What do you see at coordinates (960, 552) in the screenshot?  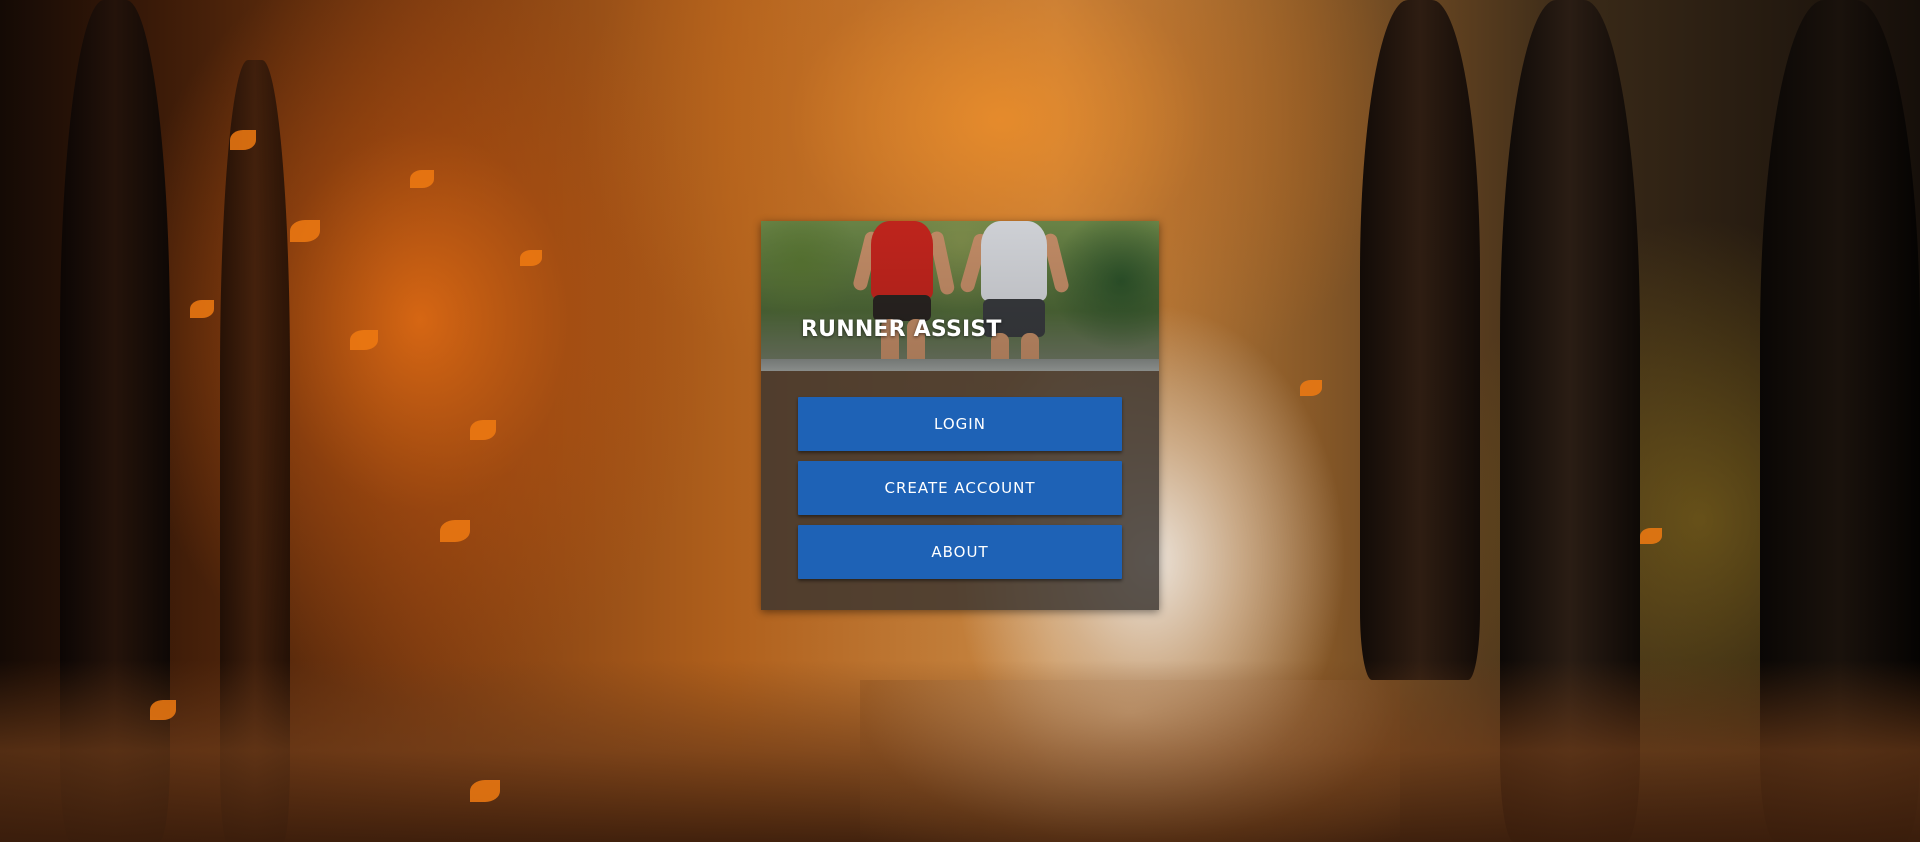 I see `about-button: ABOUT` at bounding box center [960, 552].